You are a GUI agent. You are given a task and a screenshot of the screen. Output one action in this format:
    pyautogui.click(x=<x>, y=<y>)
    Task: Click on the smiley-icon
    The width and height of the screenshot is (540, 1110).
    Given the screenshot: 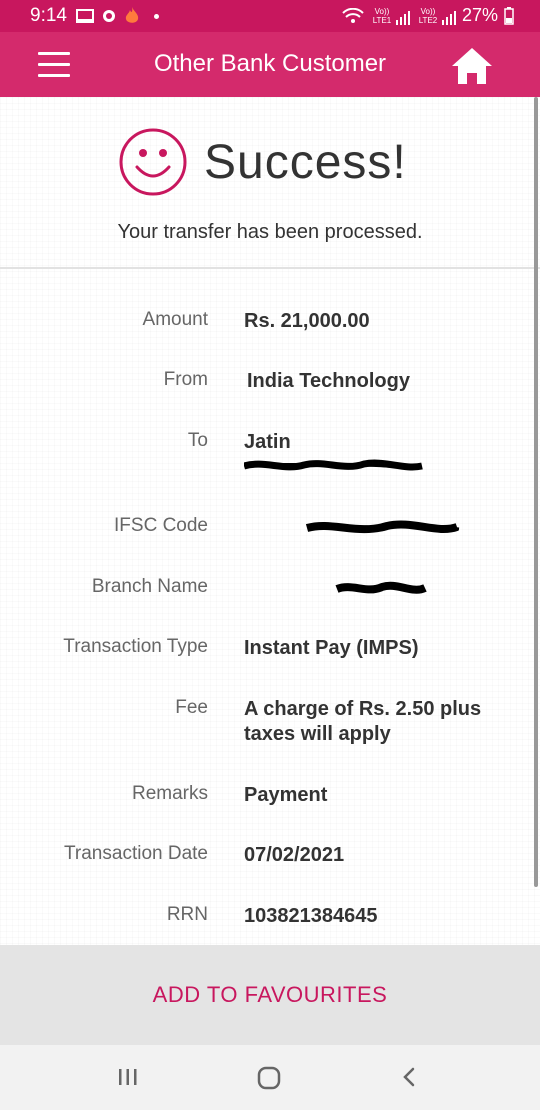 What is the action you would take?
    pyautogui.click(x=153, y=162)
    